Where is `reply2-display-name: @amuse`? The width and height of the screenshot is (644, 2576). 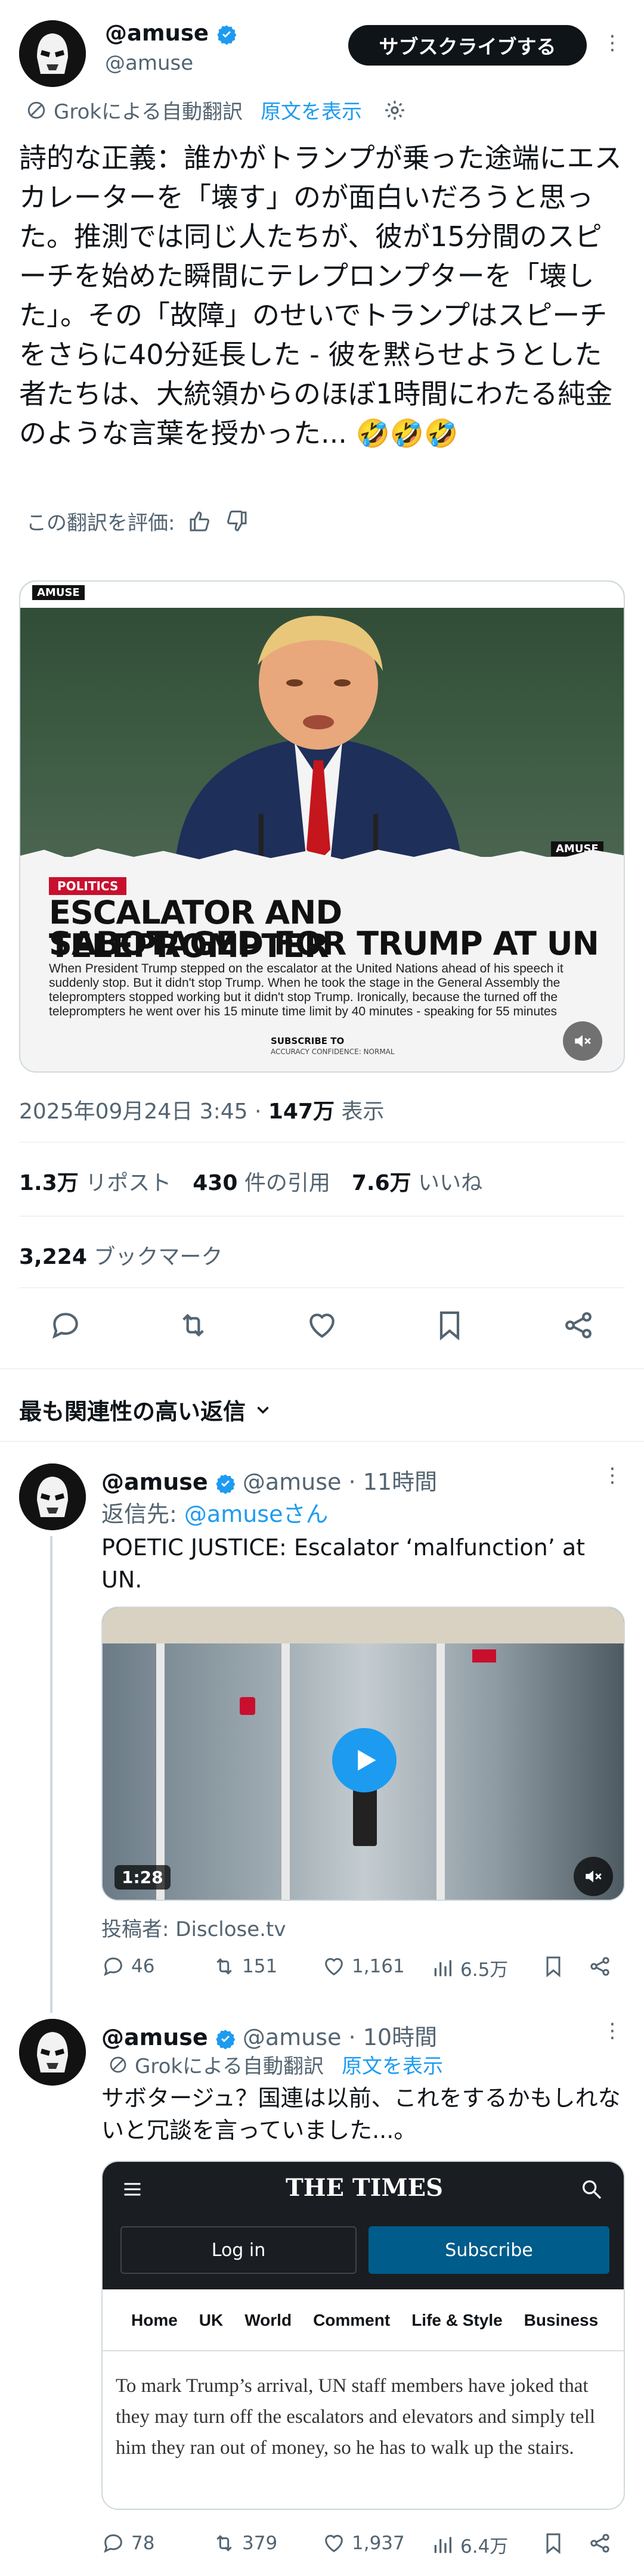
reply2-display-name: @amuse is located at coordinates (155, 2037).